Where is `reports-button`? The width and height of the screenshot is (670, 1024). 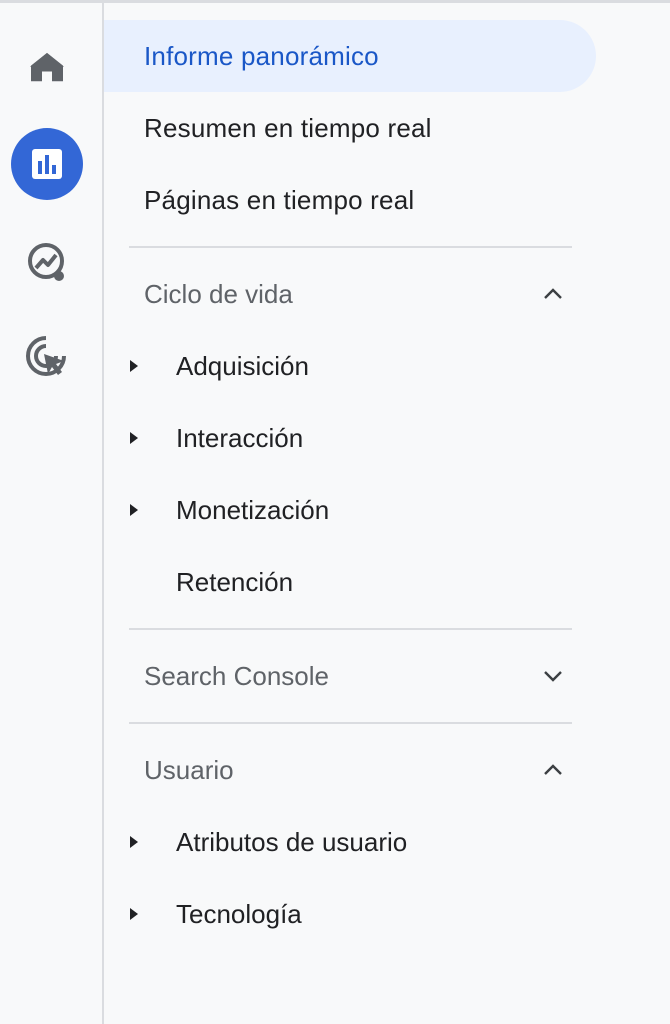
reports-button is located at coordinates (47, 164).